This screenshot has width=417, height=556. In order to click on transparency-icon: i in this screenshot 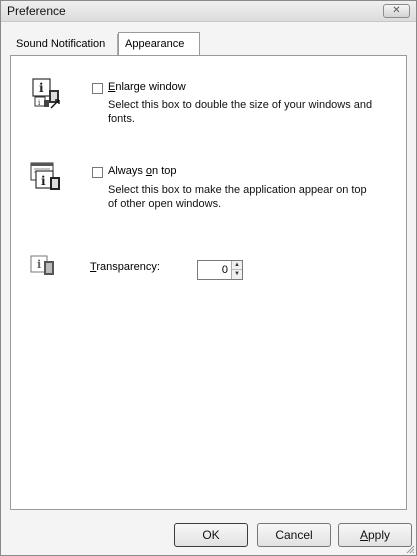, I will do `click(42, 265)`.